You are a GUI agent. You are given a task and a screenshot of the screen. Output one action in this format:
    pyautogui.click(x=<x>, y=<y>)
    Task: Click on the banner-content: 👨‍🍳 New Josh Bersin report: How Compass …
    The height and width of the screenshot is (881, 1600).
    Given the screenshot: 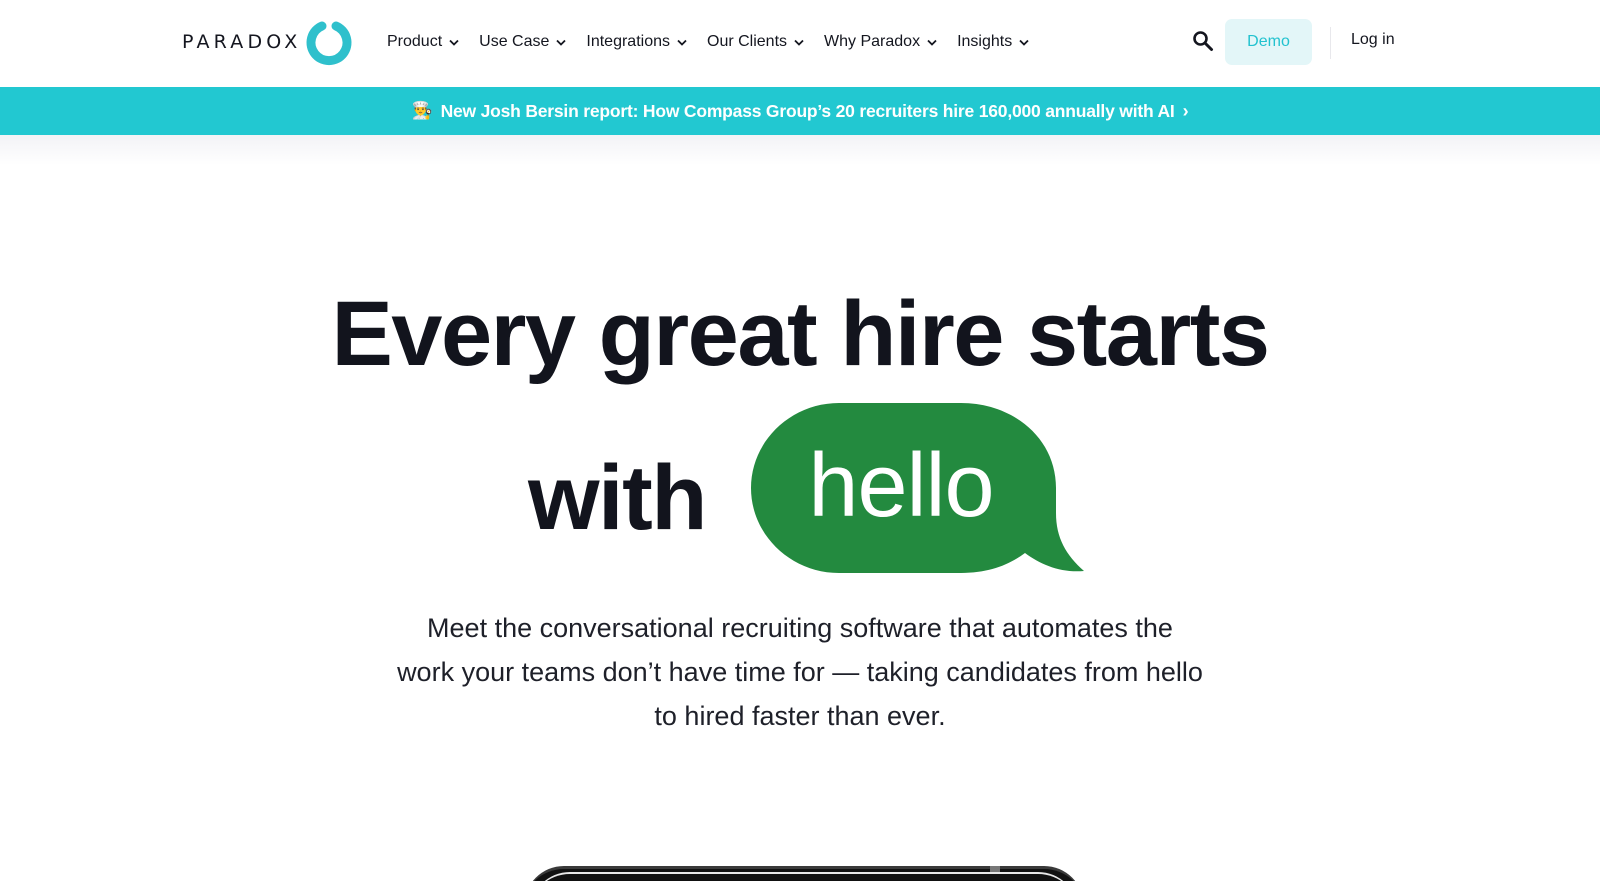 What is the action you would take?
    pyautogui.click(x=800, y=111)
    